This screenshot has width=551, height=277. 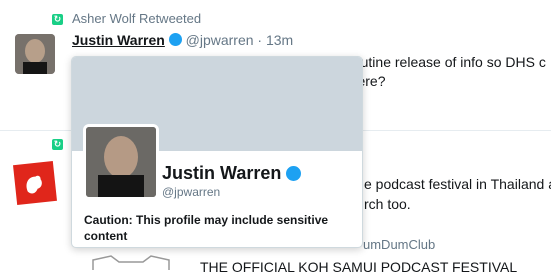 I want to click on author-handle: @jpwarren, so click(x=220, y=40).